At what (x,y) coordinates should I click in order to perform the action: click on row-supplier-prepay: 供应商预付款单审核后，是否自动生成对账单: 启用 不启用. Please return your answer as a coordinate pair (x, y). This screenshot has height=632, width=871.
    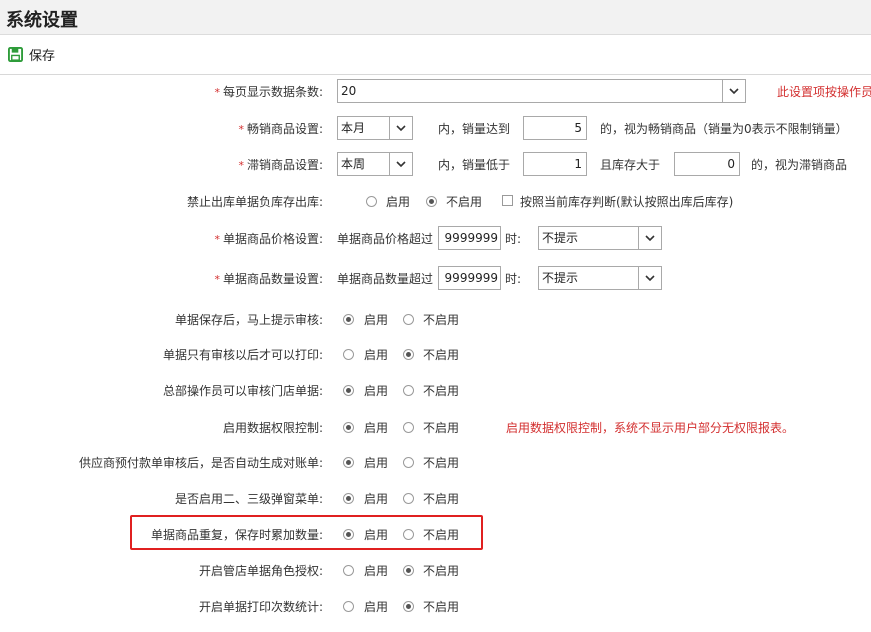
    Looking at the image, I should click on (435, 463).